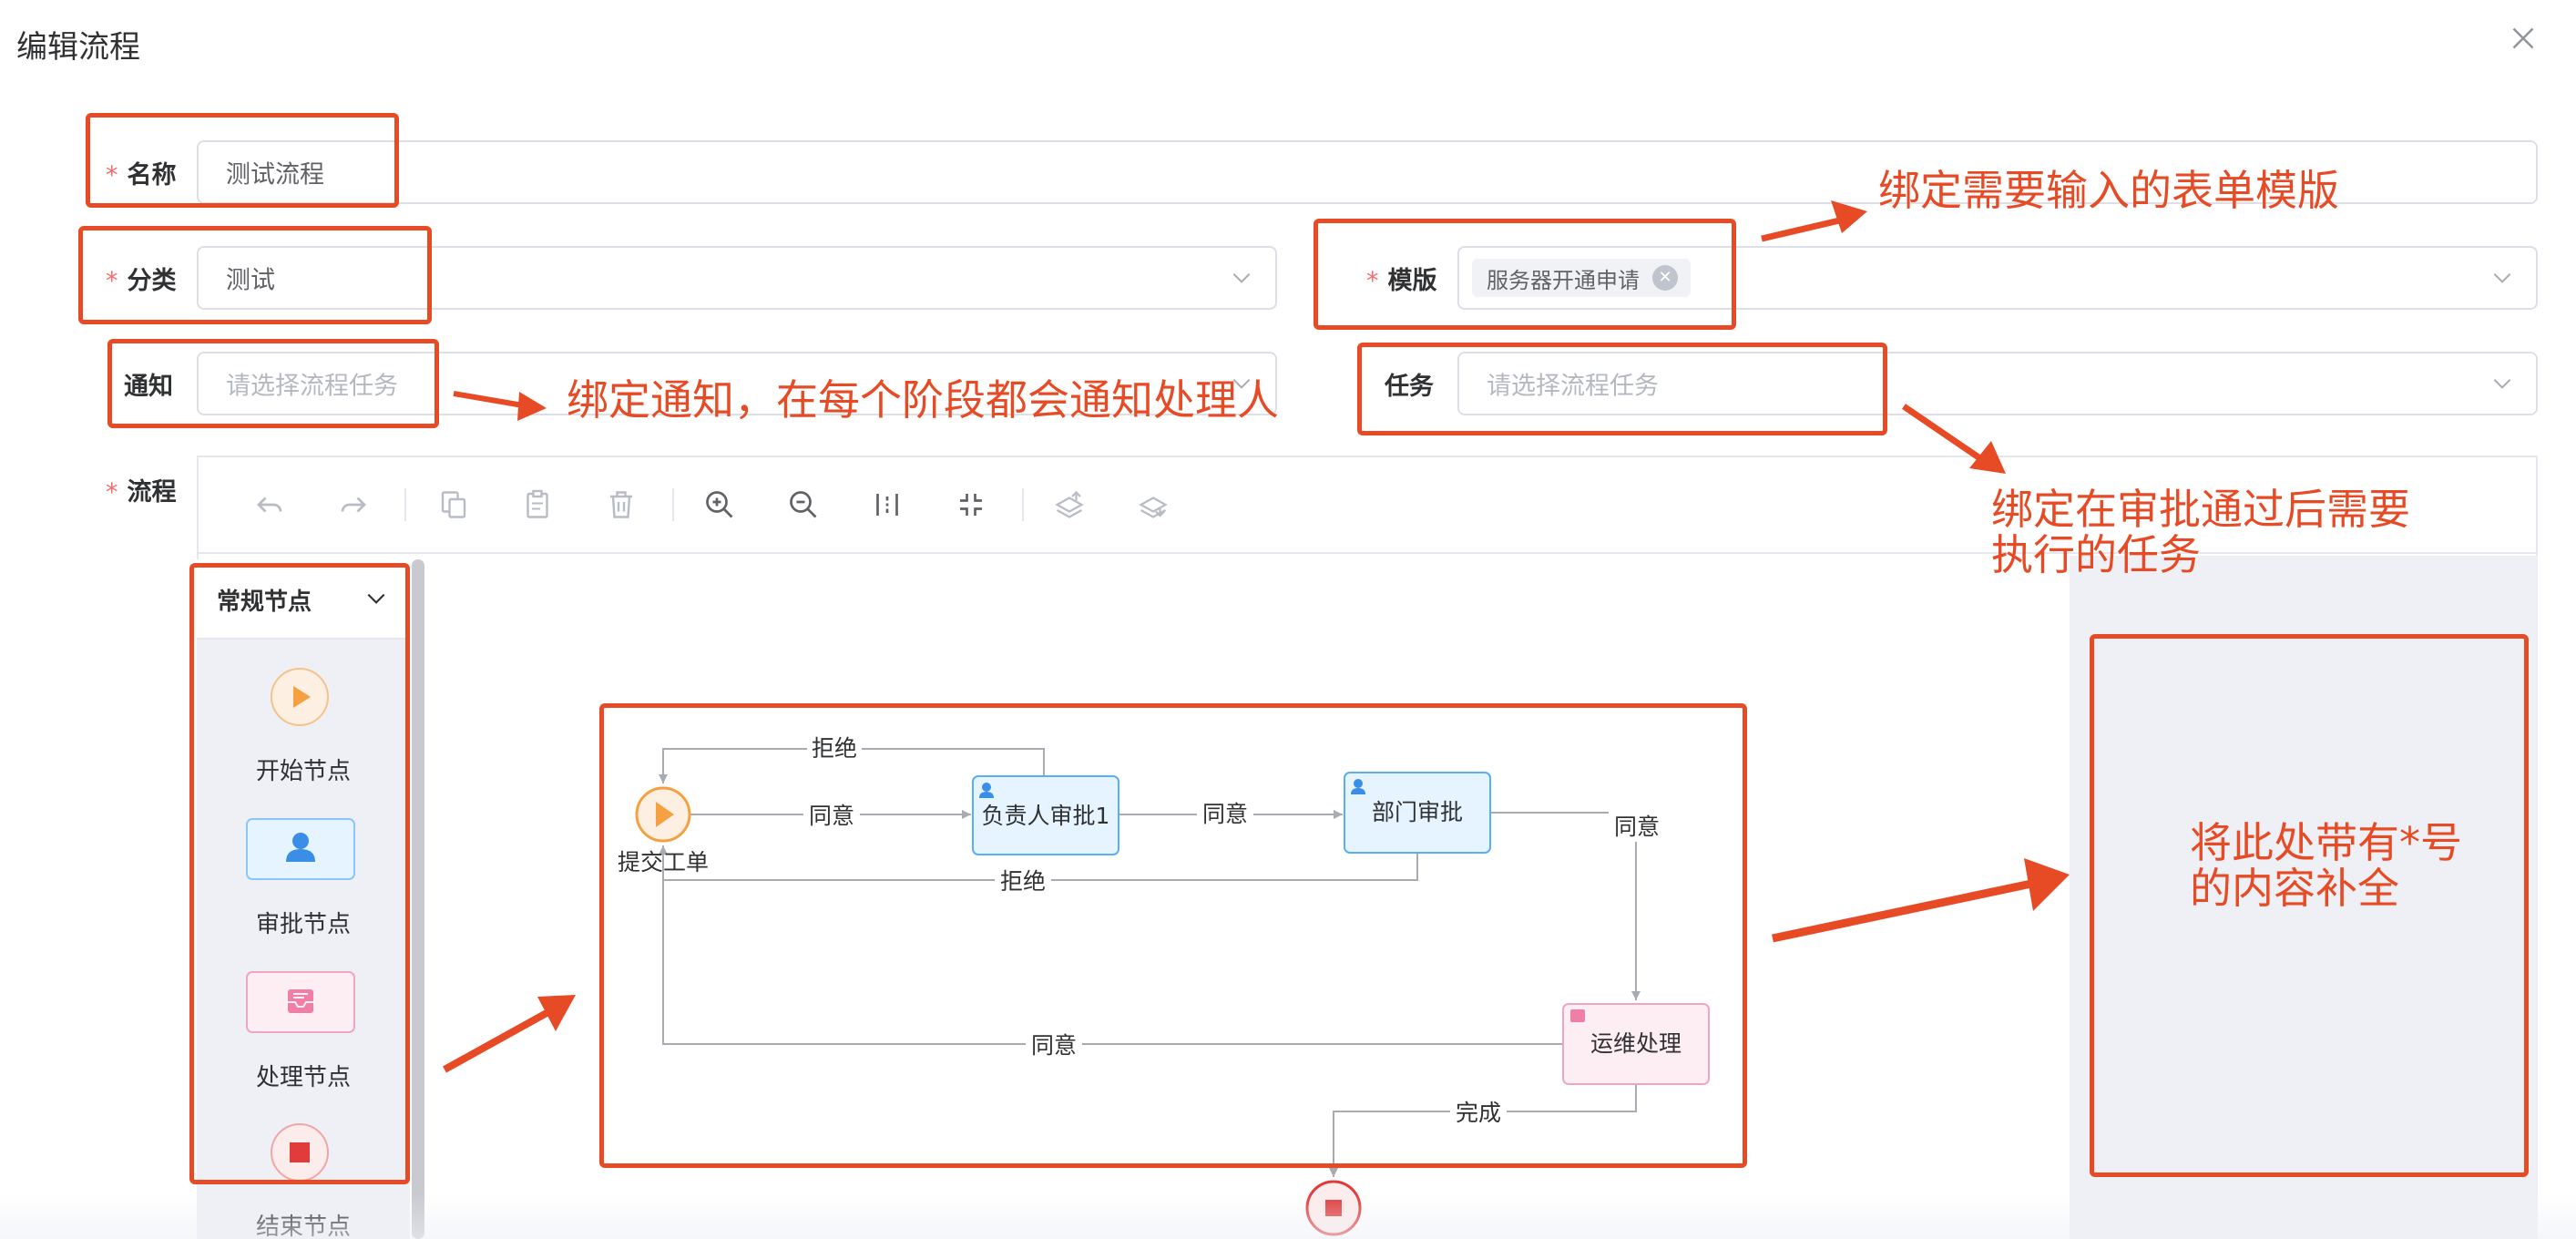 The width and height of the screenshot is (2576, 1239). I want to click on redo-icon, so click(353, 504).